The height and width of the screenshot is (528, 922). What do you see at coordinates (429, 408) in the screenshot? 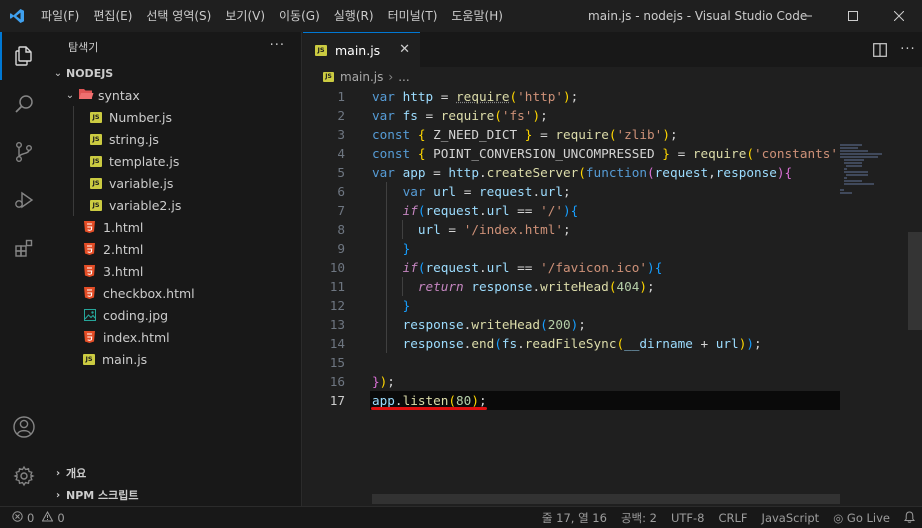
I see `red-underline-annotation` at bounding box center [429, 408].